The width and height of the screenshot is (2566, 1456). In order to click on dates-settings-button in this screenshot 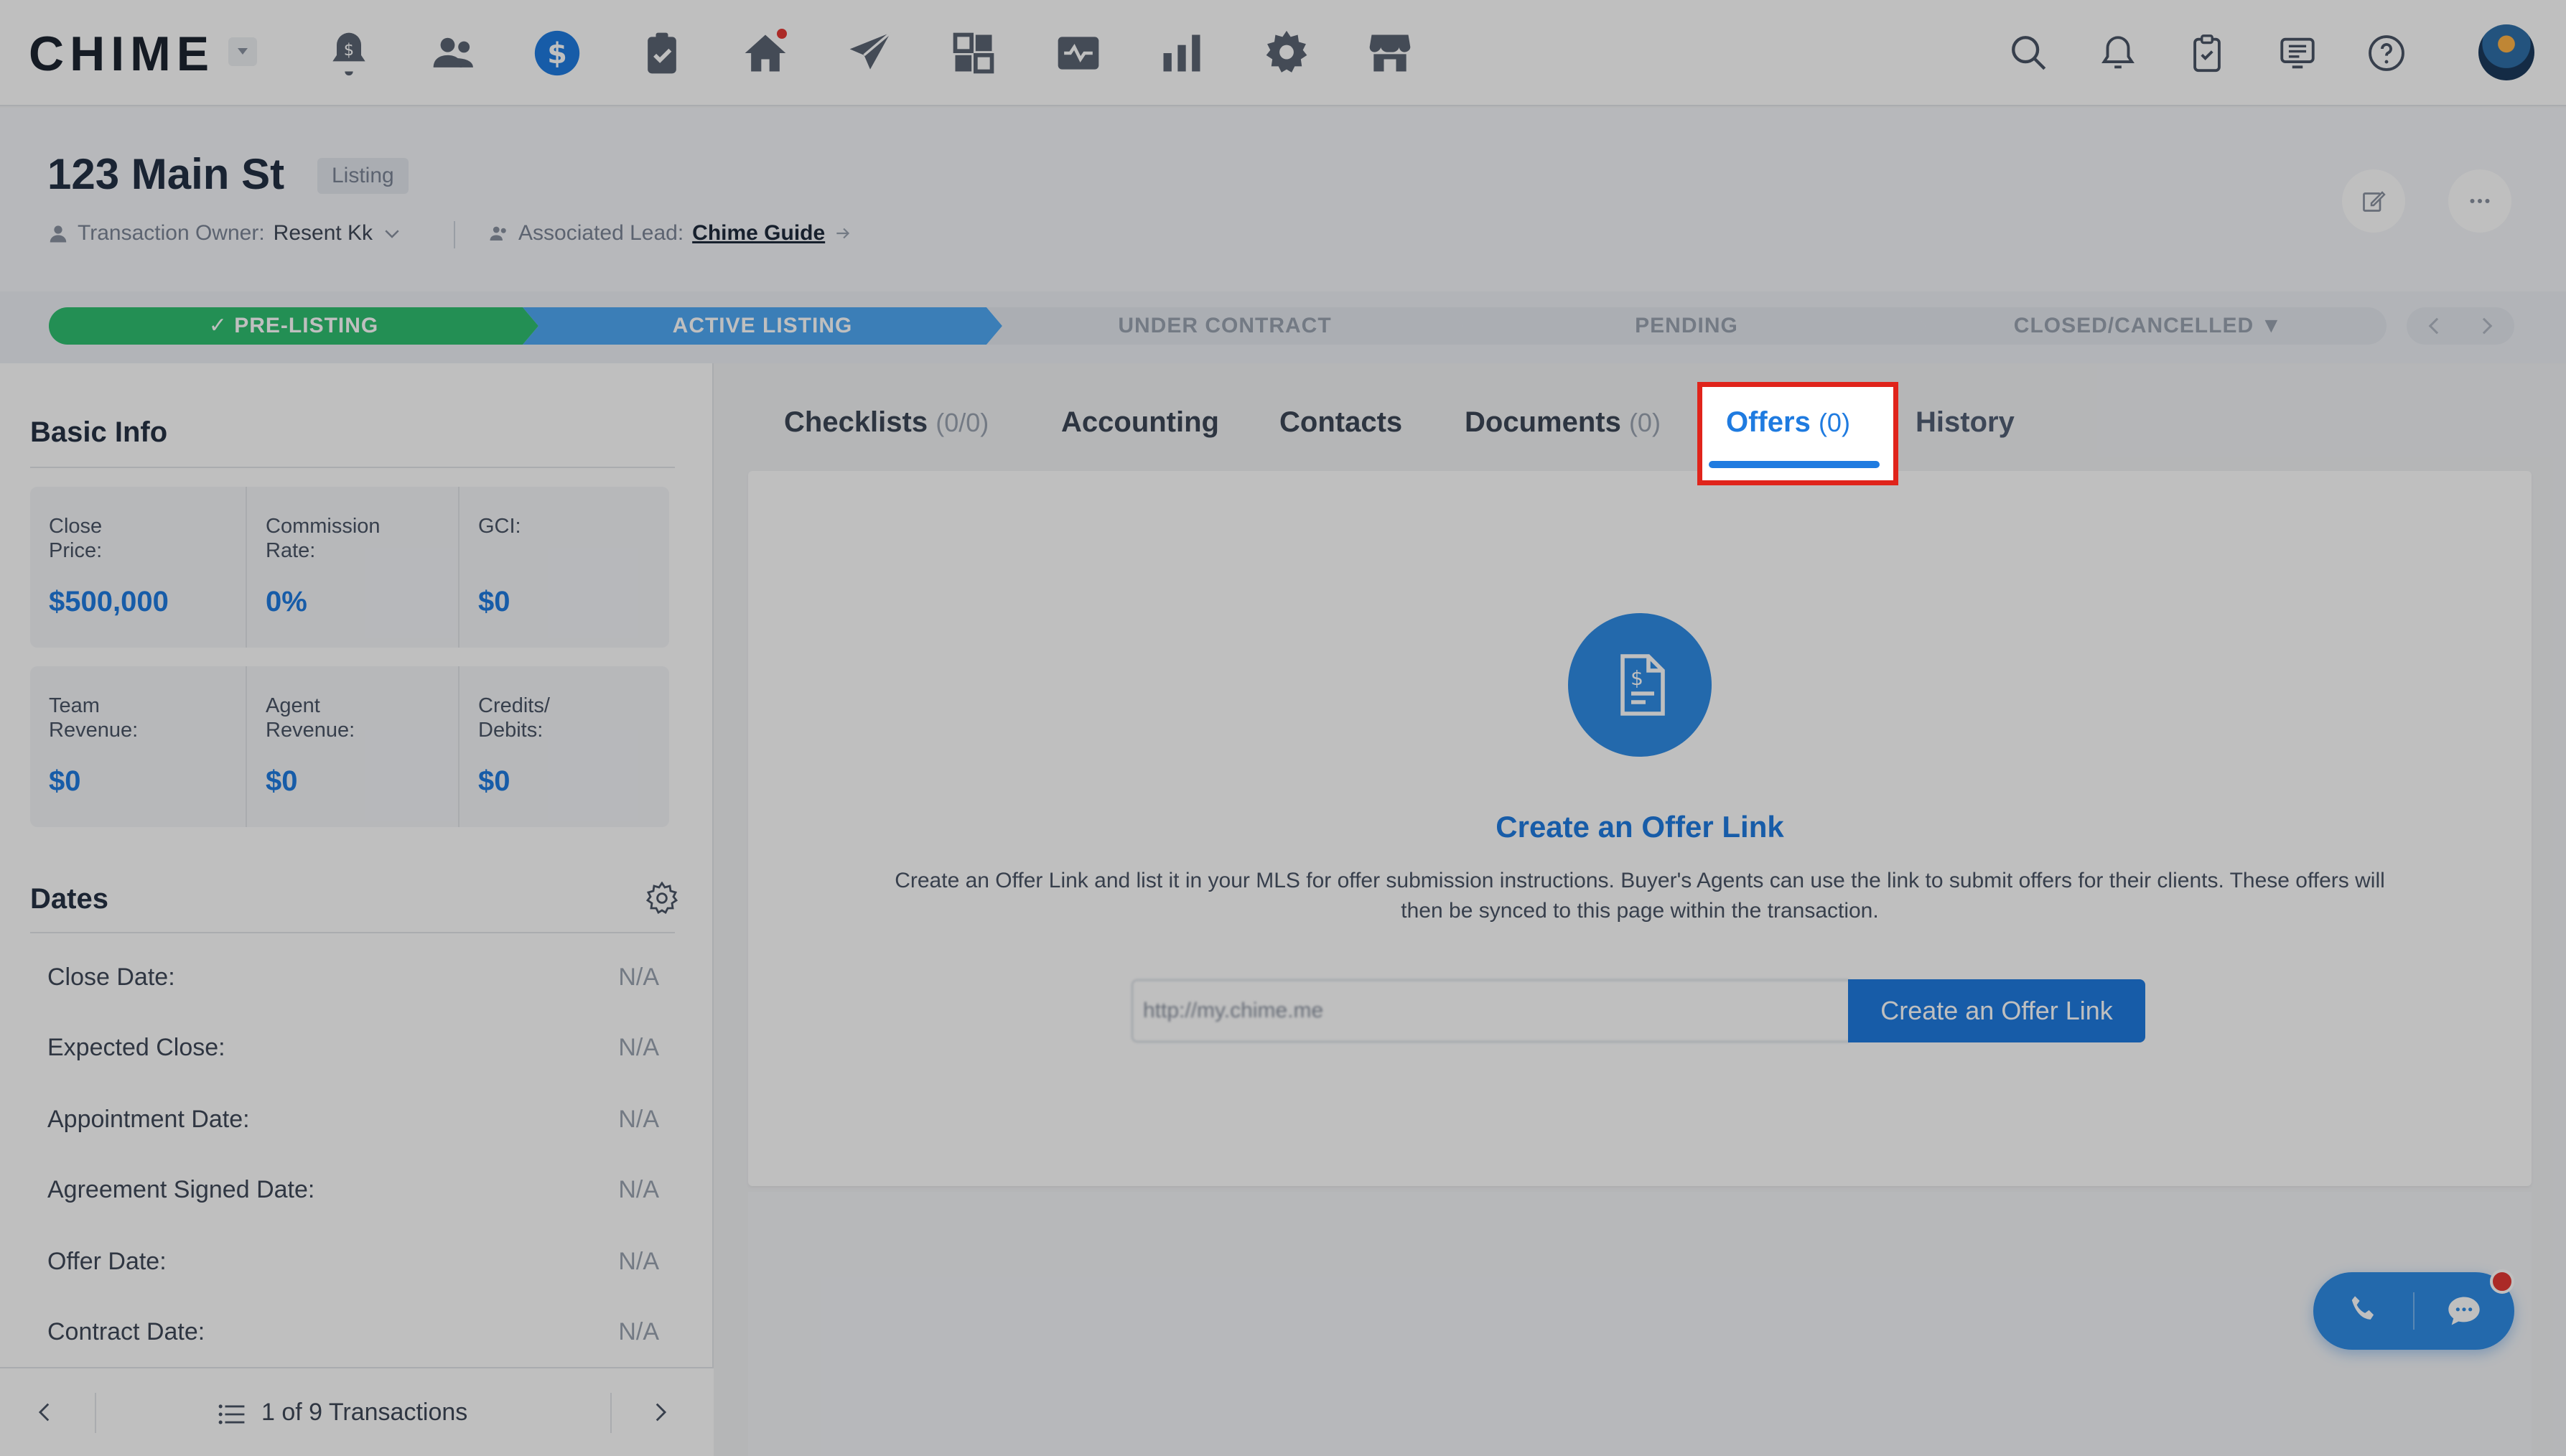, I will do `click(662, 898)`.